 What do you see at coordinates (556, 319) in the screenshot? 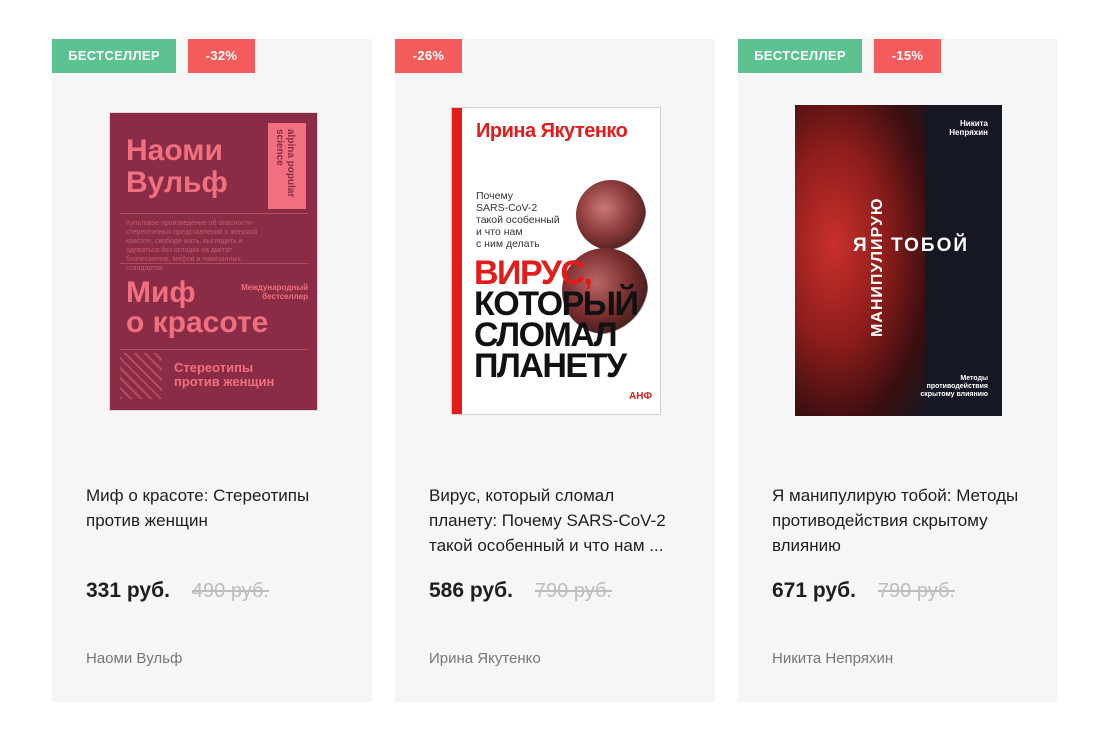
I see `cover-title: ВИРУС, КОТОРЫЙ СЛОМАЛ ПЛАНЕТУ` at bounding box center [556, 319].